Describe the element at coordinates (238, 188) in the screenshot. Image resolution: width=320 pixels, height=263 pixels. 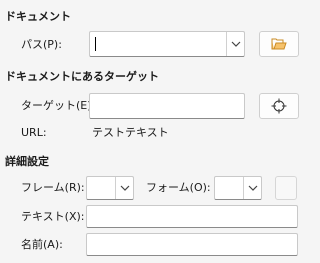
I see `form-combobox` at that location.